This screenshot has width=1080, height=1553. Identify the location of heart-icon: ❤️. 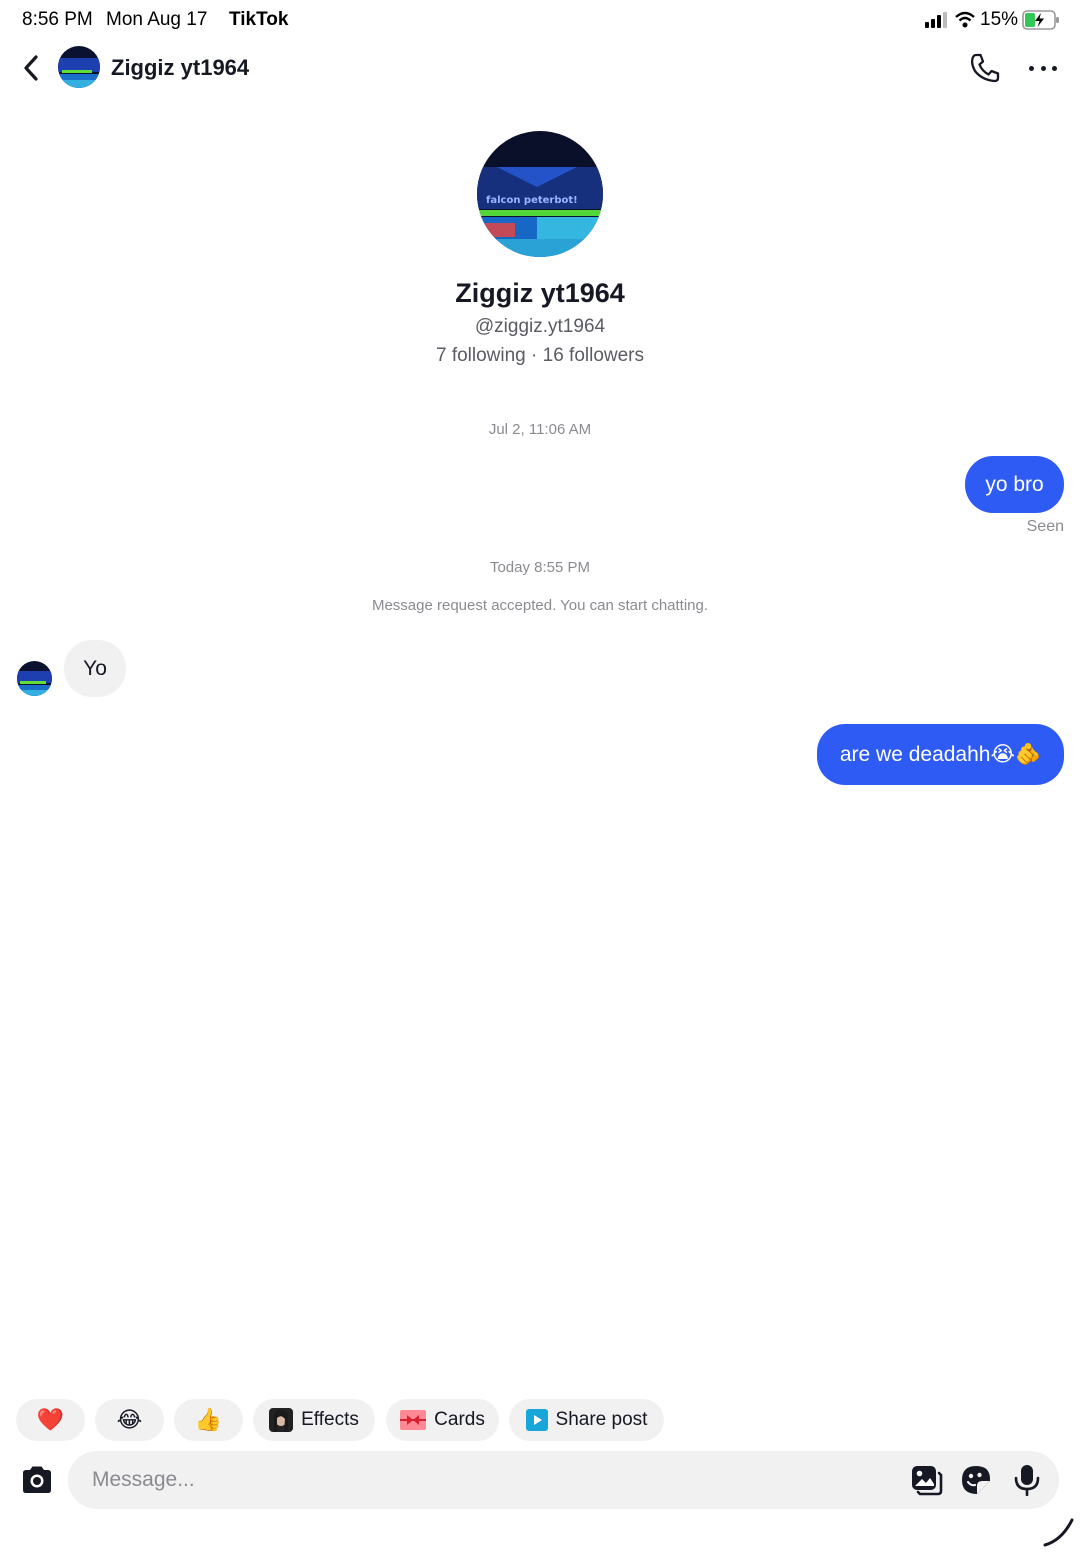
(50, 1419).